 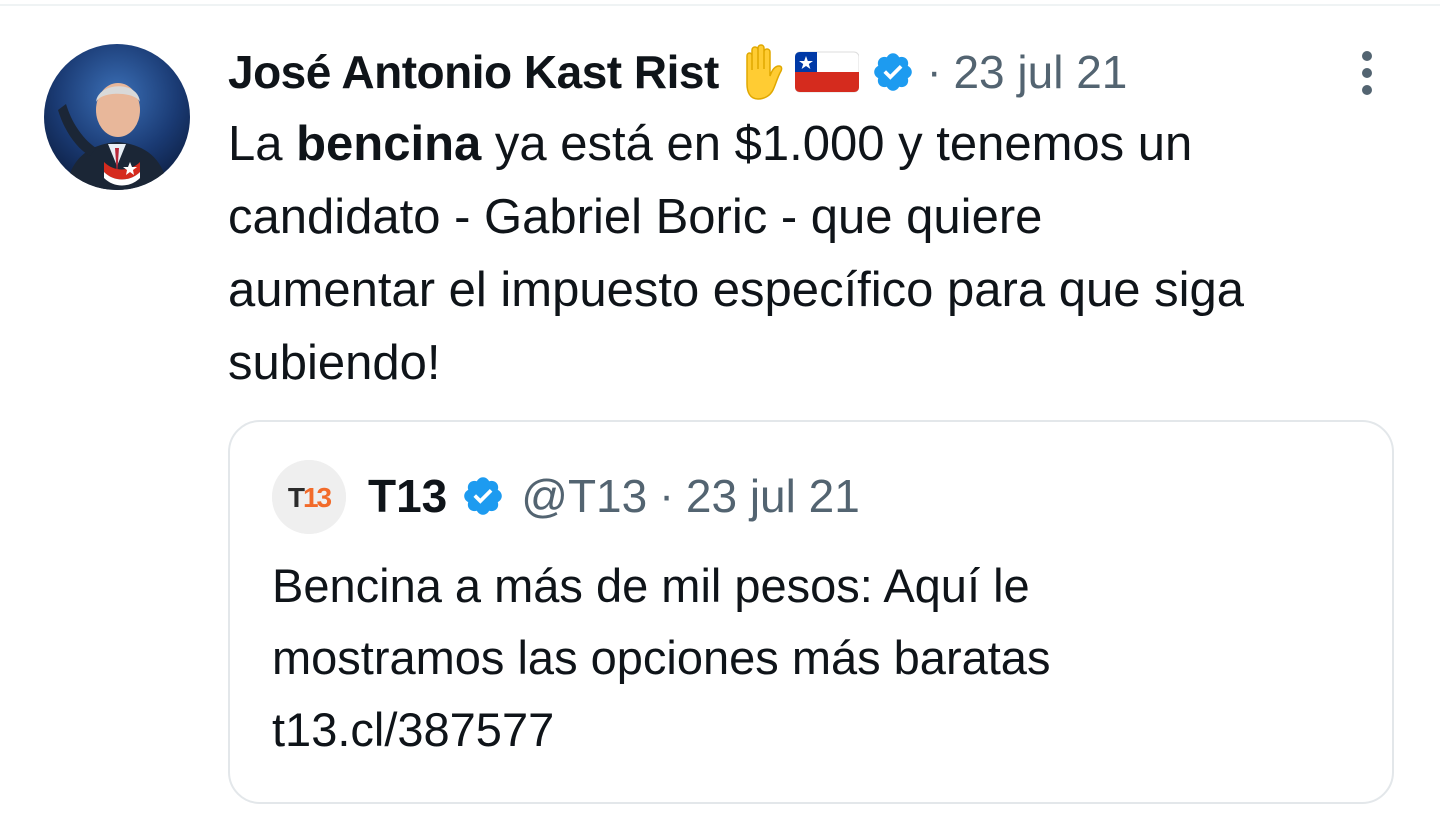 I want to click on quoted-verified-badge-icon, so click(x=483, y=496).